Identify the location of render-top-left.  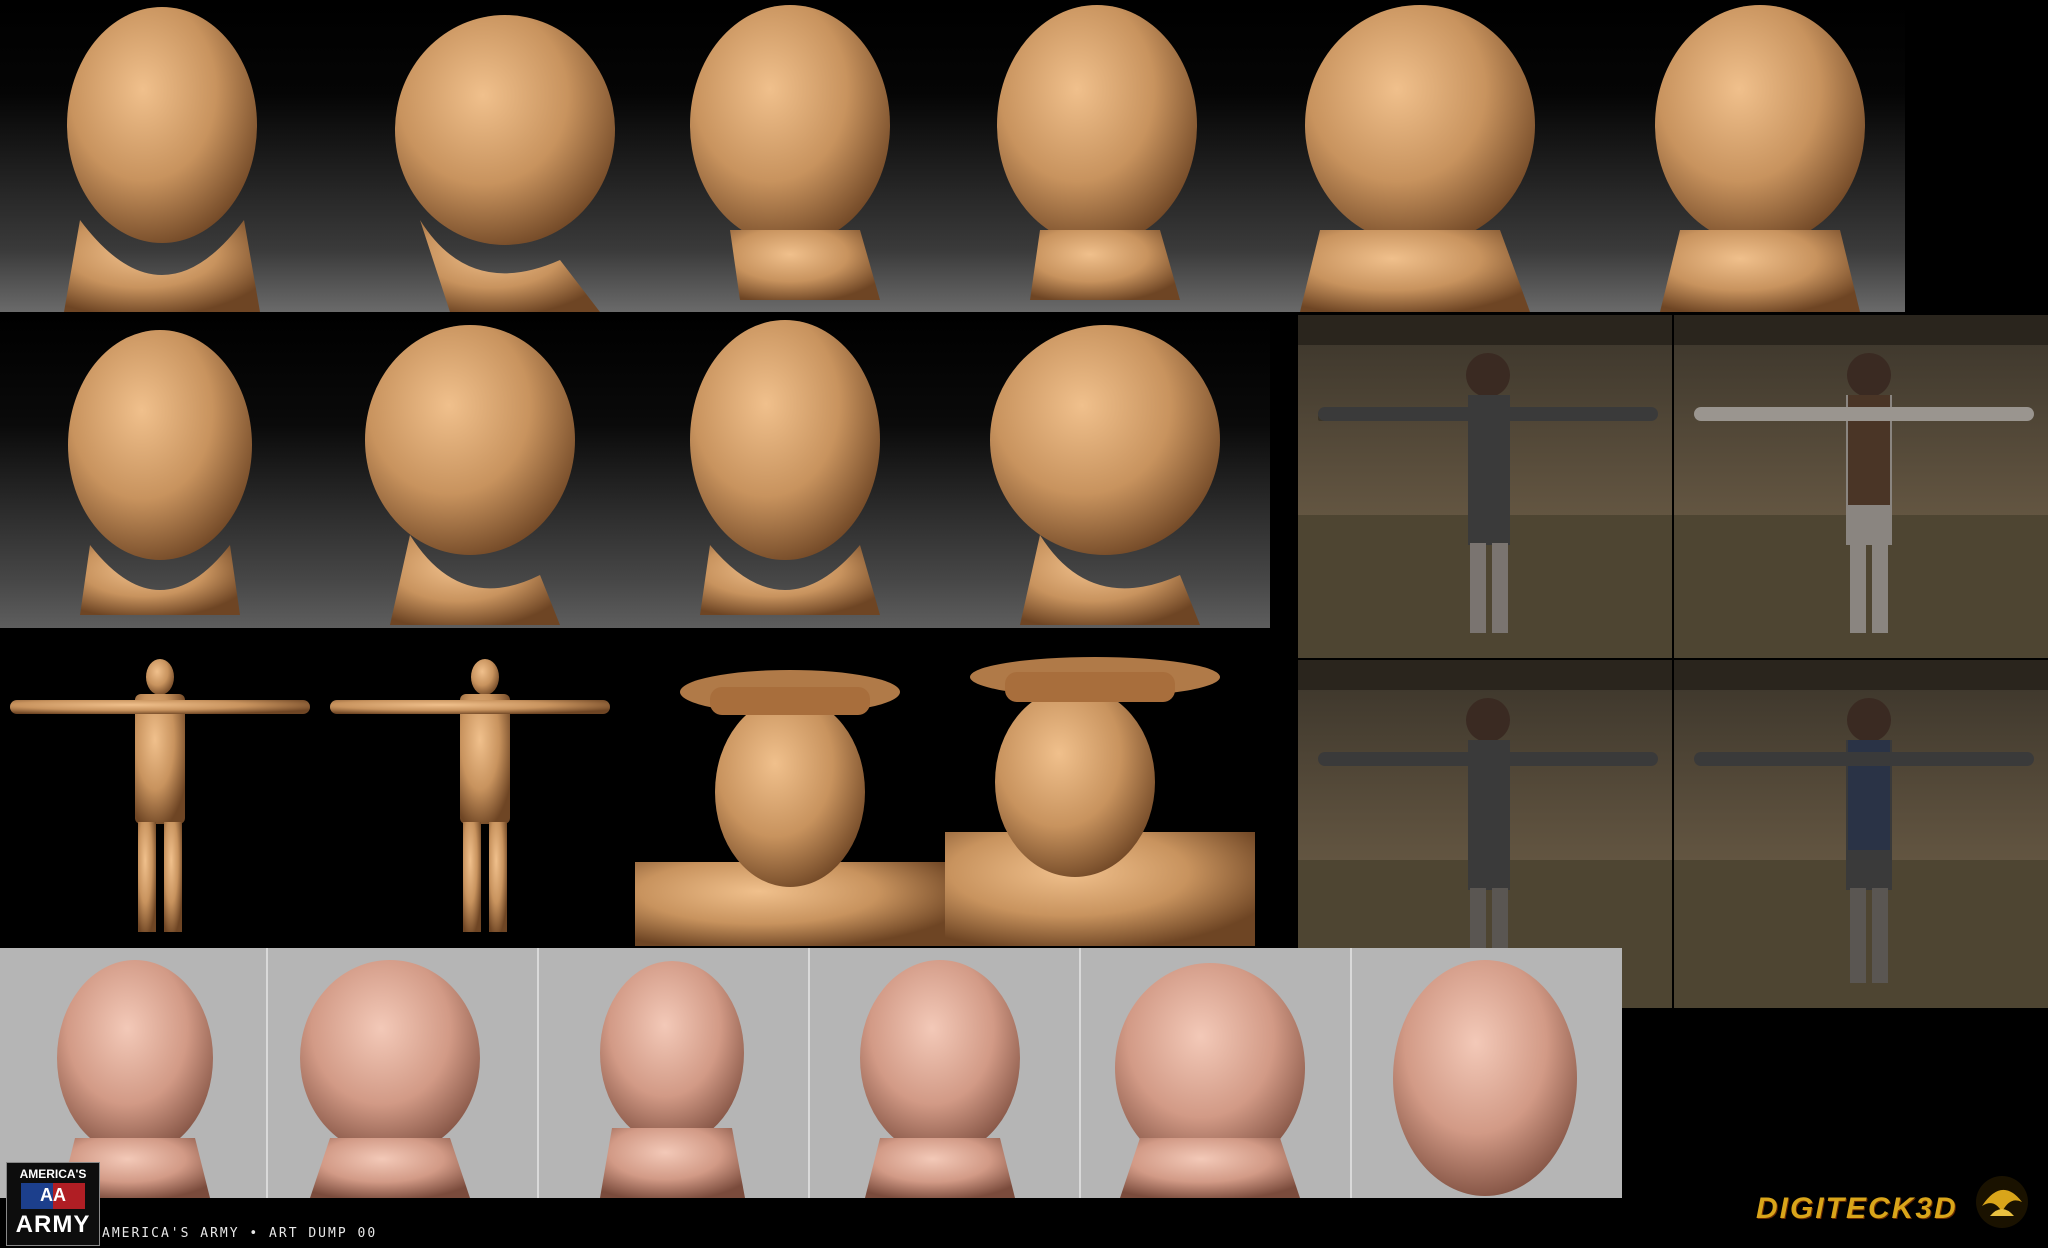
(1485, 486).